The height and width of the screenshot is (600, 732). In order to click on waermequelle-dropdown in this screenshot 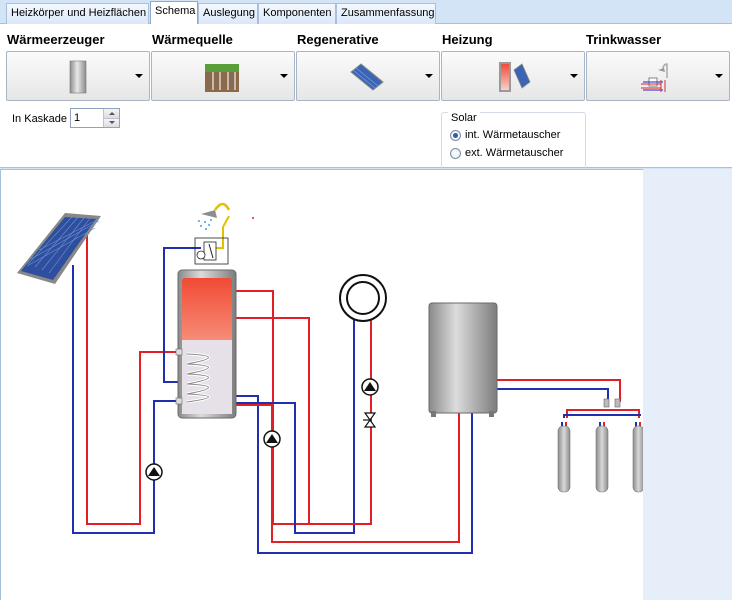, I will do `click(223, 76)`.